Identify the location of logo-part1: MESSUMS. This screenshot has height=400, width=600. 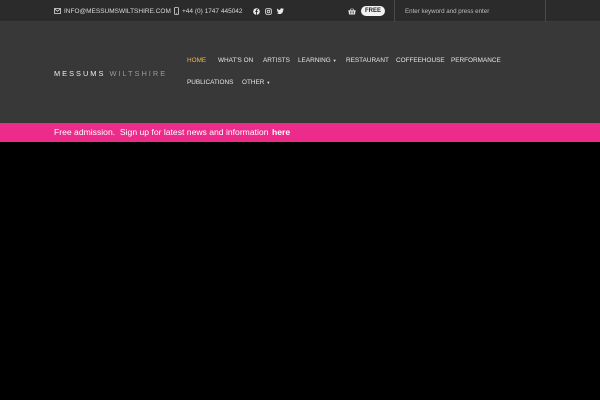
(80, 73).